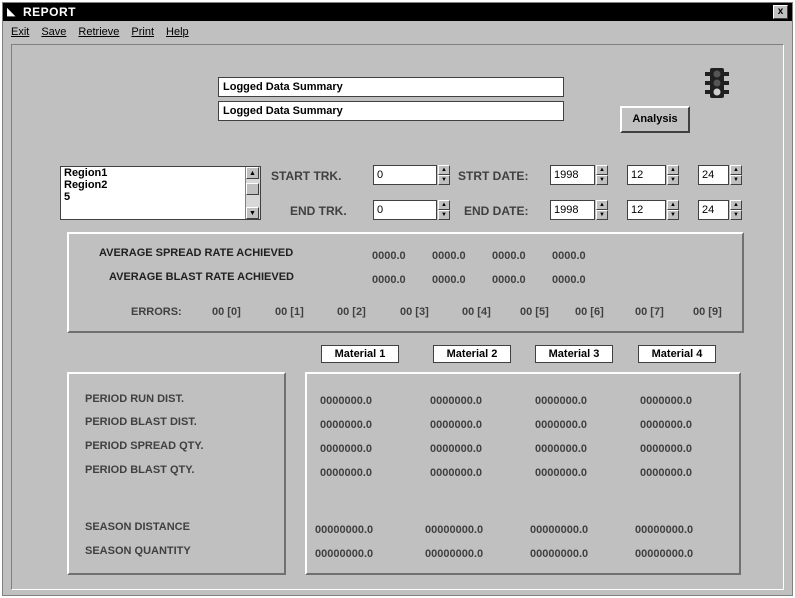 The image size is (795, 598). What do you see at coordinates (707, 312) in the screenshot?
I see `error-value: 00 [9]` at bounding box center [707, 312].